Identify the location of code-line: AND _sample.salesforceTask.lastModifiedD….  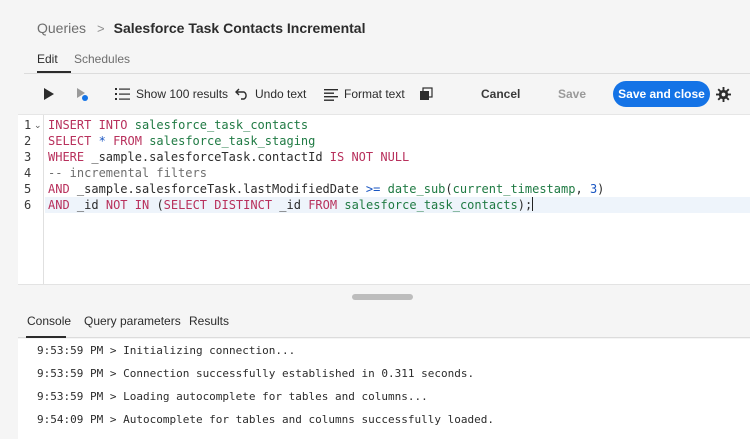
(326, 189).